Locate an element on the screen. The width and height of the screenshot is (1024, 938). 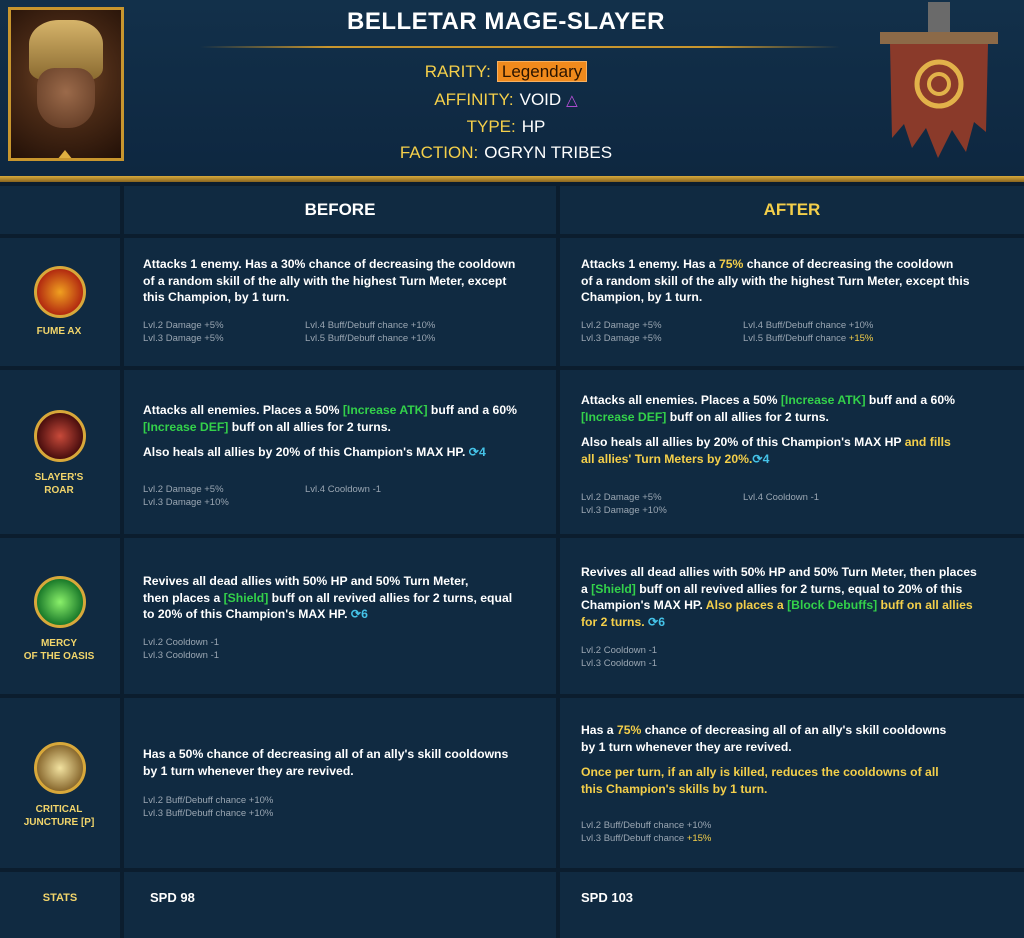
title-divider is located at coordinates (520, 47).